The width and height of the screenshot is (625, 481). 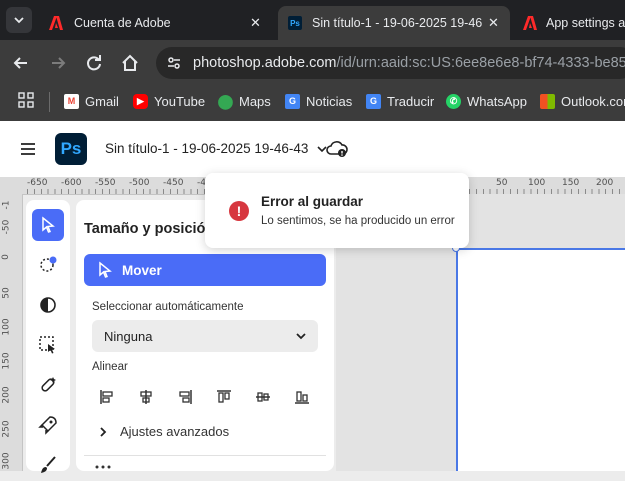 I want to click on ruler-label: -1, so click(x=6, y=205).